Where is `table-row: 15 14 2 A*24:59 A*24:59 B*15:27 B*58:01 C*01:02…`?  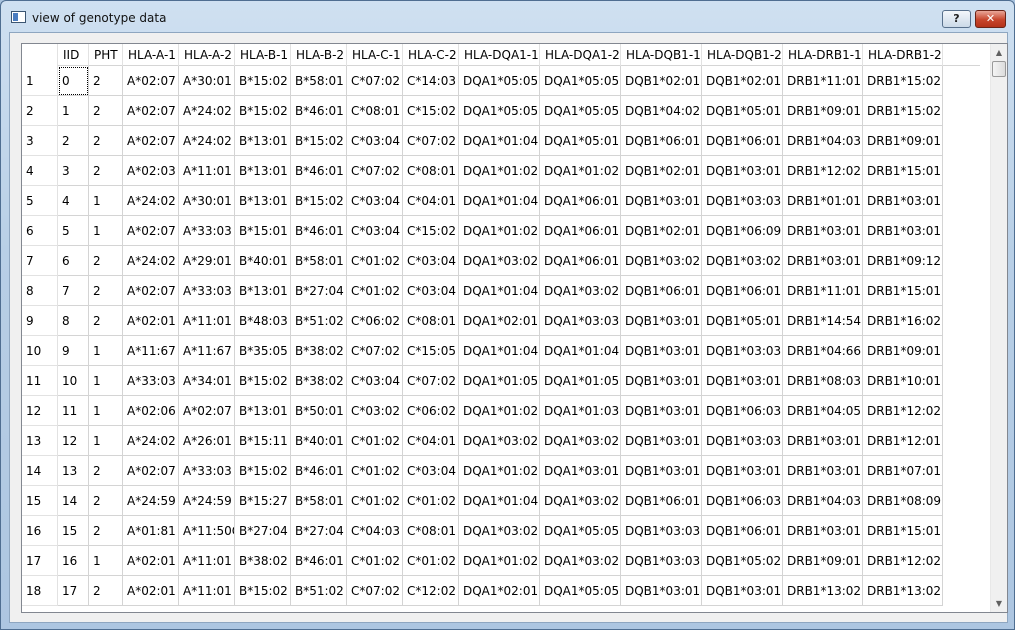
table-row: 15 14 2 A*24:59 A*24:59 B*15:27 B*58:01 C*01:02… is located at coordinates (501, 501).